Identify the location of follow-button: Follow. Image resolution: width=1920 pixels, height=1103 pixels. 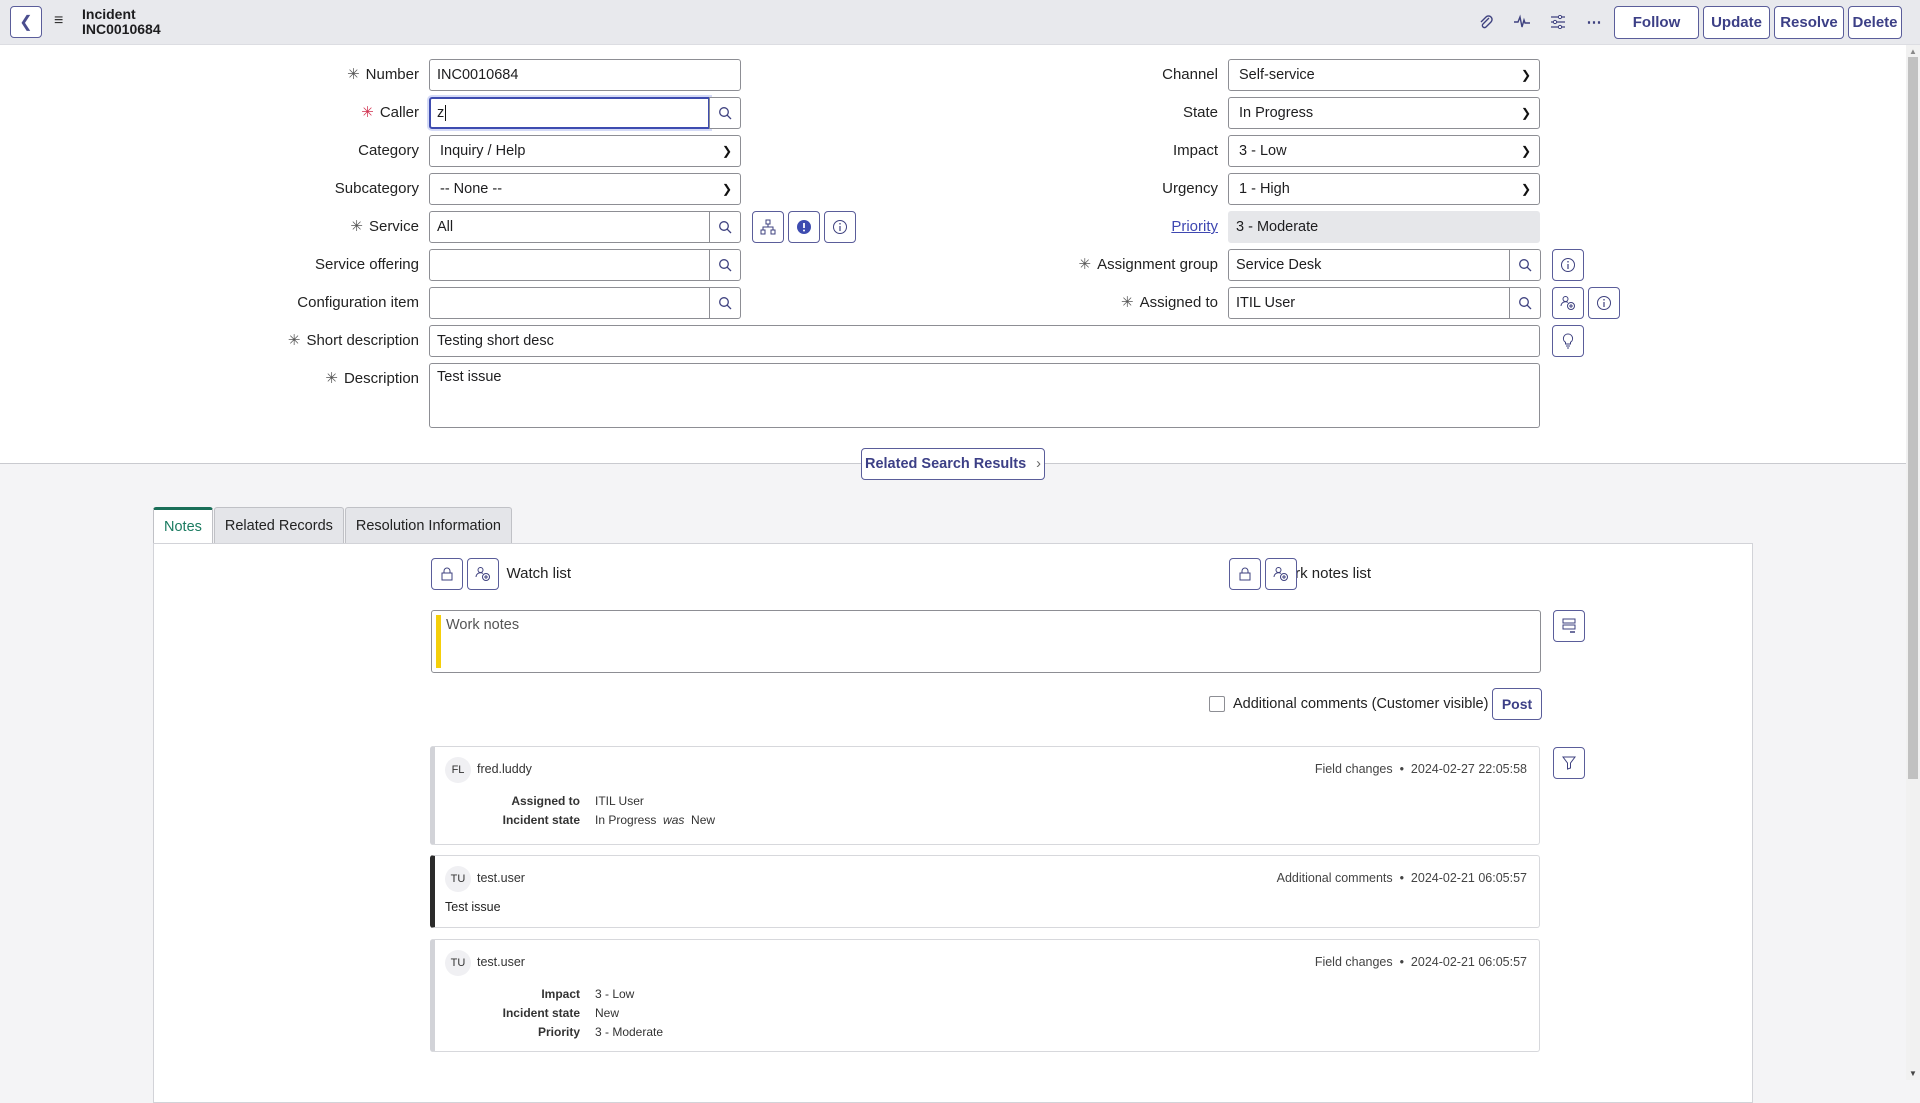
(1656, 22).